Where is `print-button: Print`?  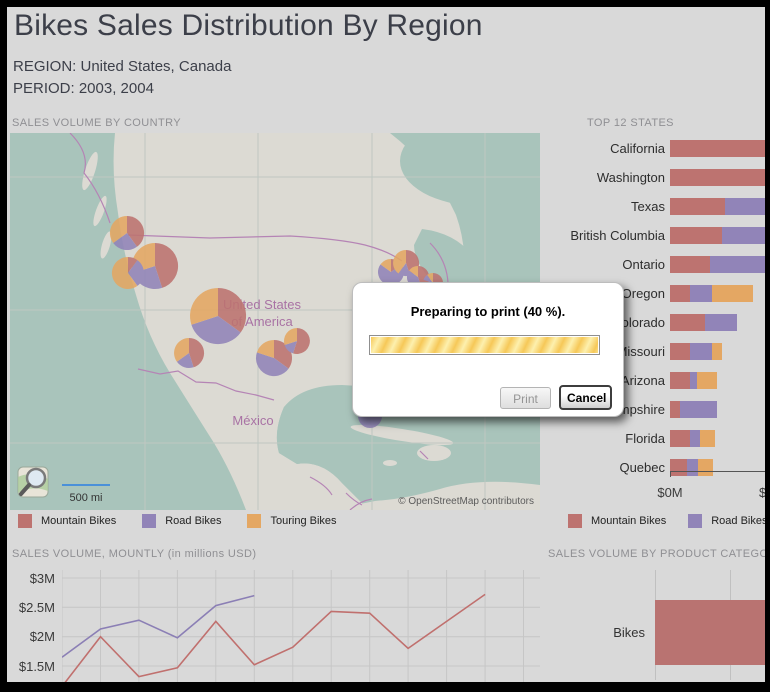 print-button: Print is located at coordinates (525, 398).